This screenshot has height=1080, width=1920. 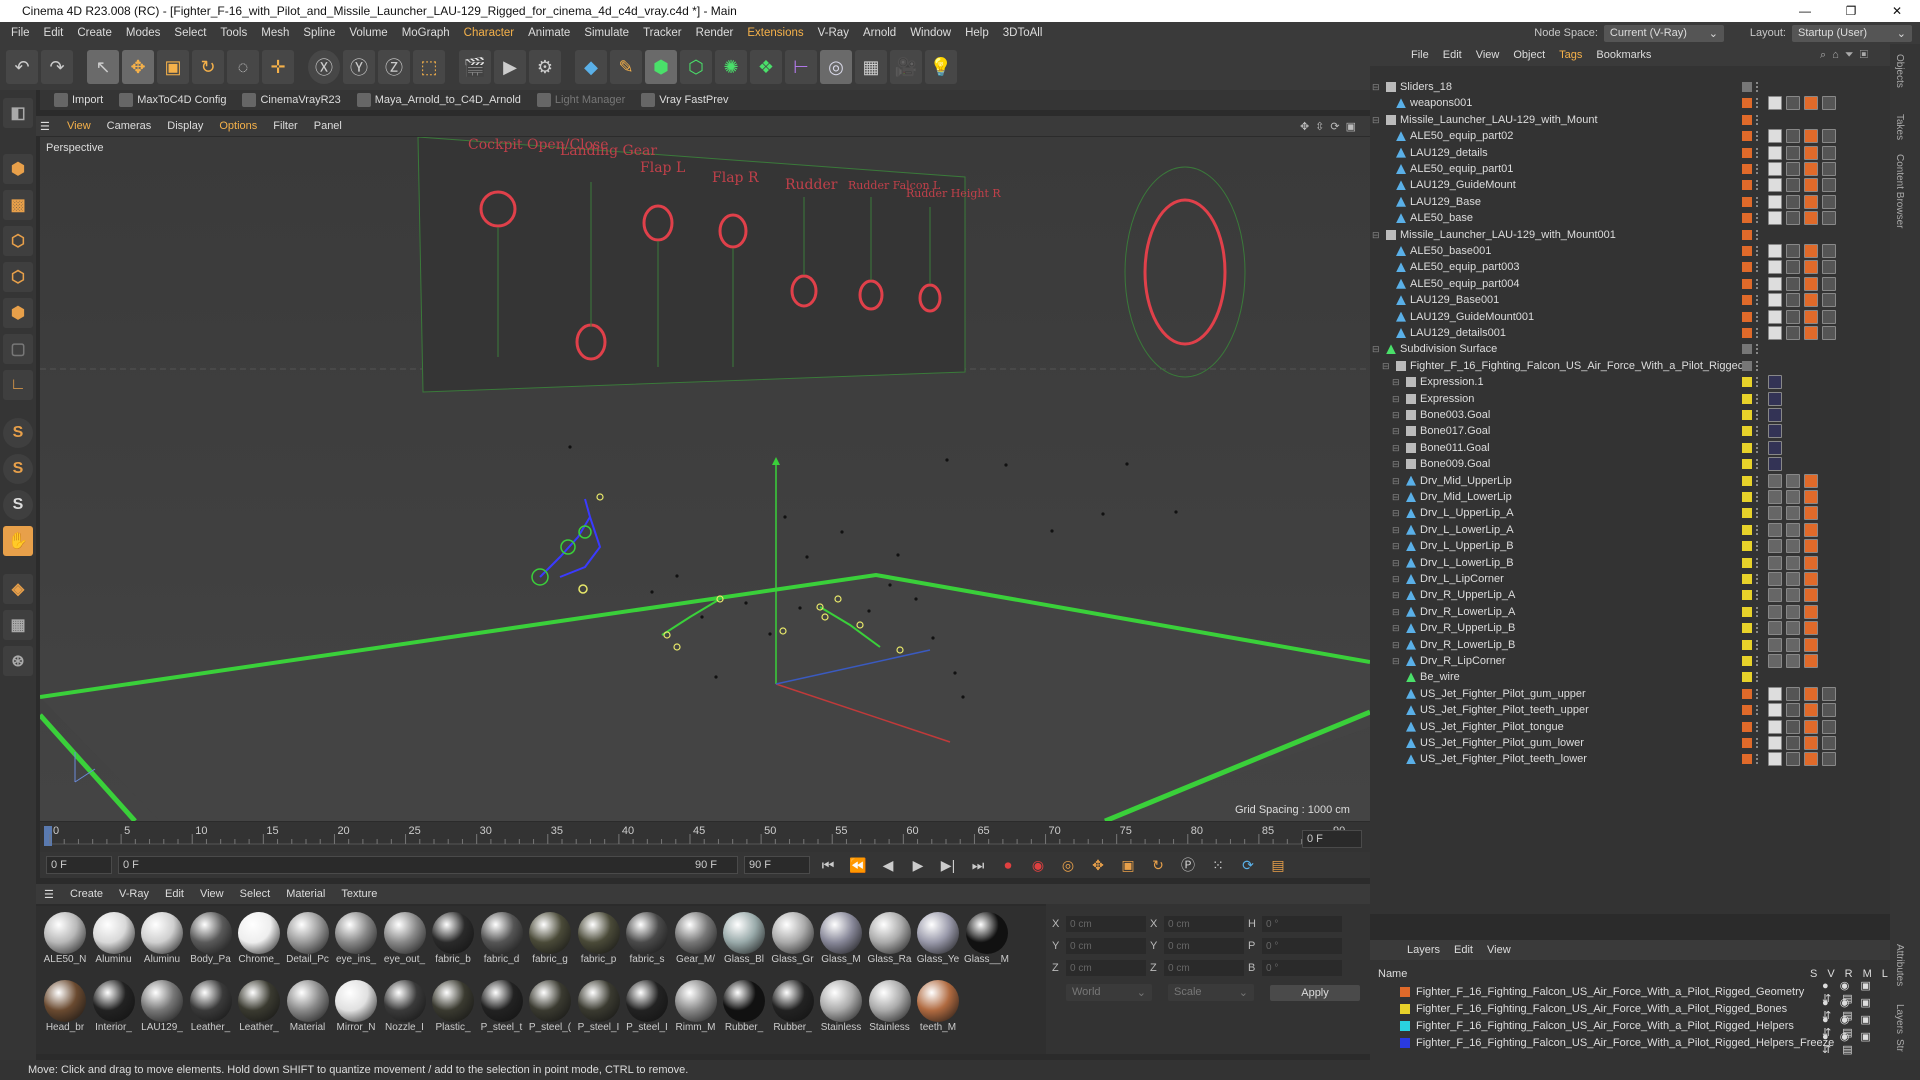 I want to click on key-position-icon: ✥, so click(x=1098, y=865).